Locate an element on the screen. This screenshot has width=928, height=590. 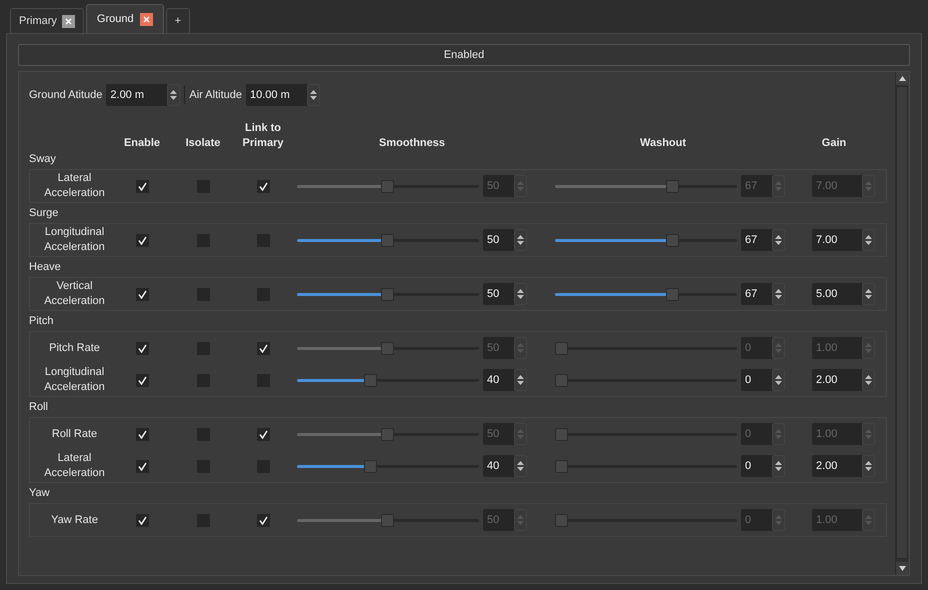
number-field: 10.00 m is located at coordinates (283, 95).